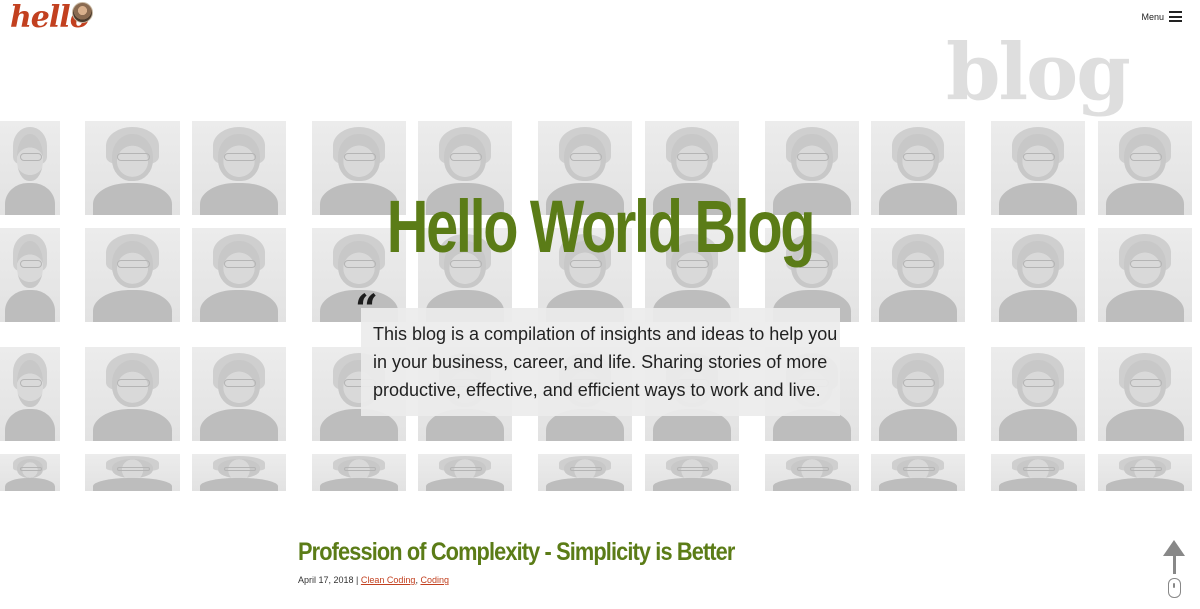 This screenshot has width=1200, height=609. I want to click on section-watermark: blog, so click(1038, 72).